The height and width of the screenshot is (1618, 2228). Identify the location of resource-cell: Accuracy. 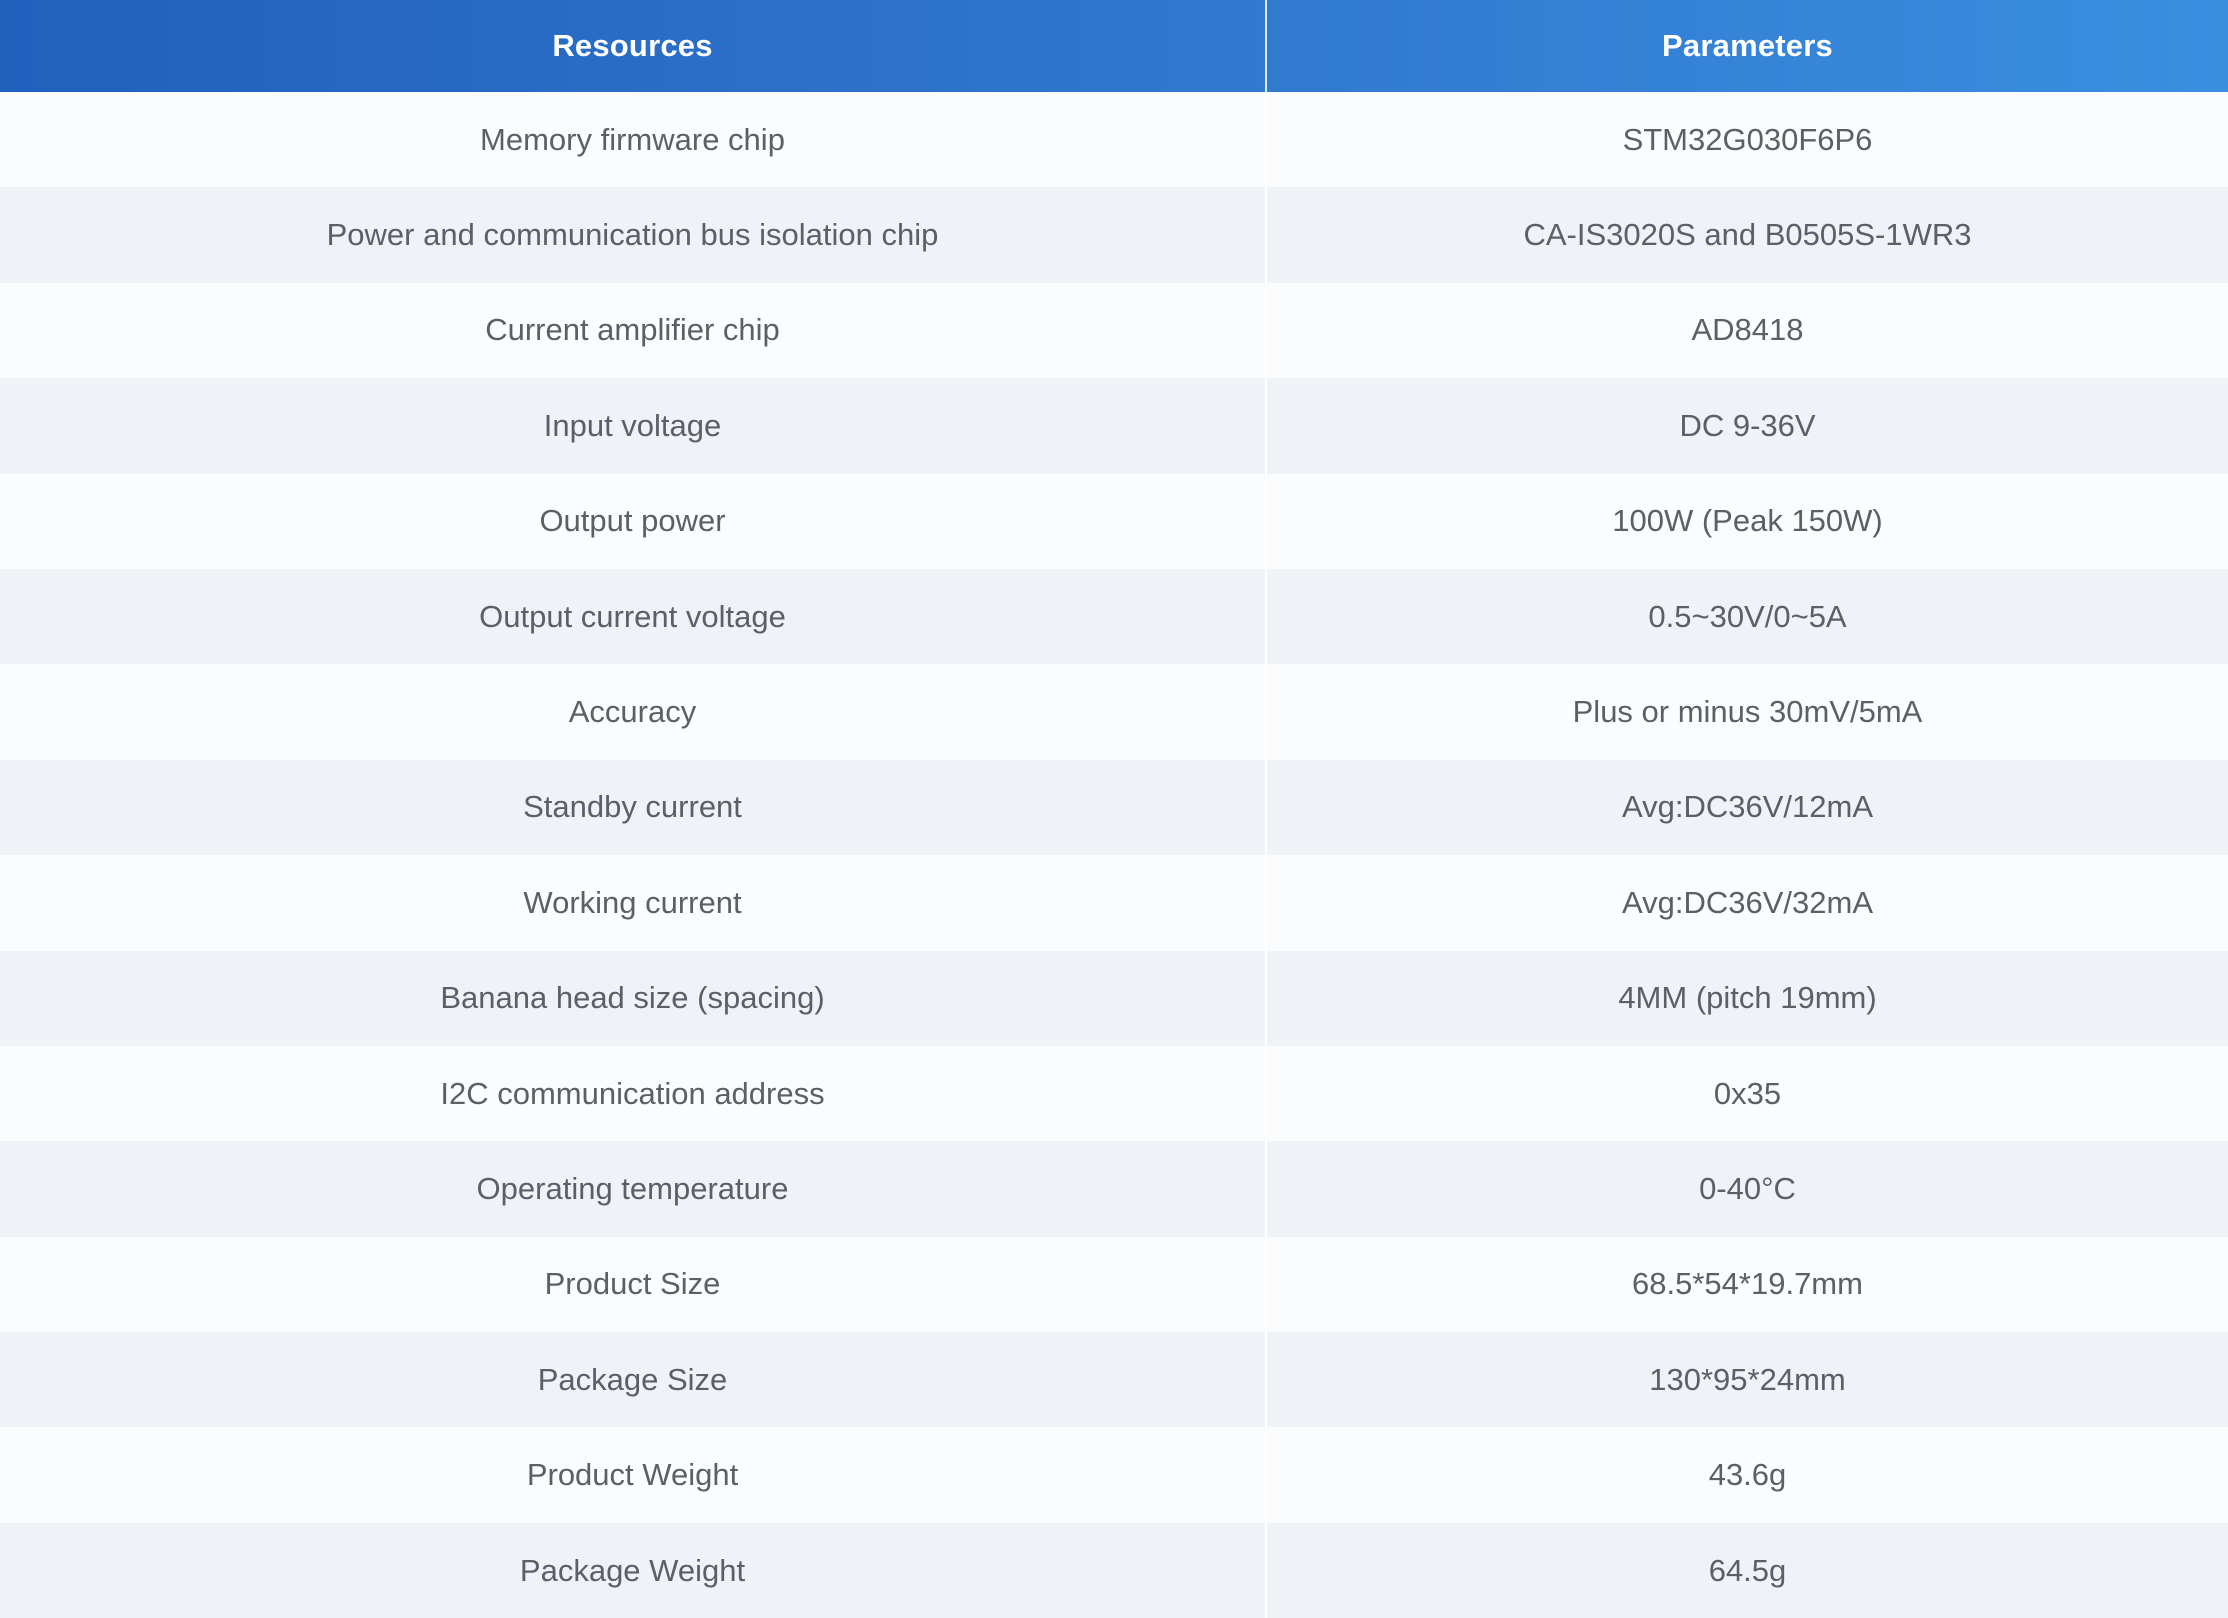
(633, 712).